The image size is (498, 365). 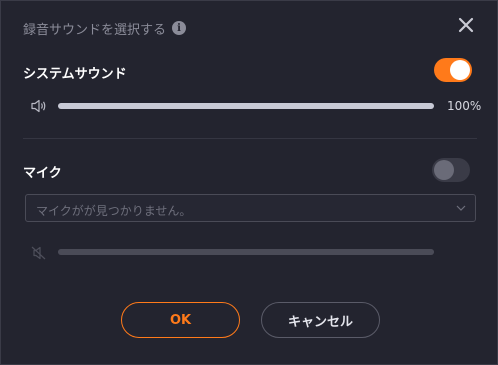 What do you see at coordinates (461, 208) in the screenshot?
I see `chevron-down-icon` at bounding box center [461, 208].